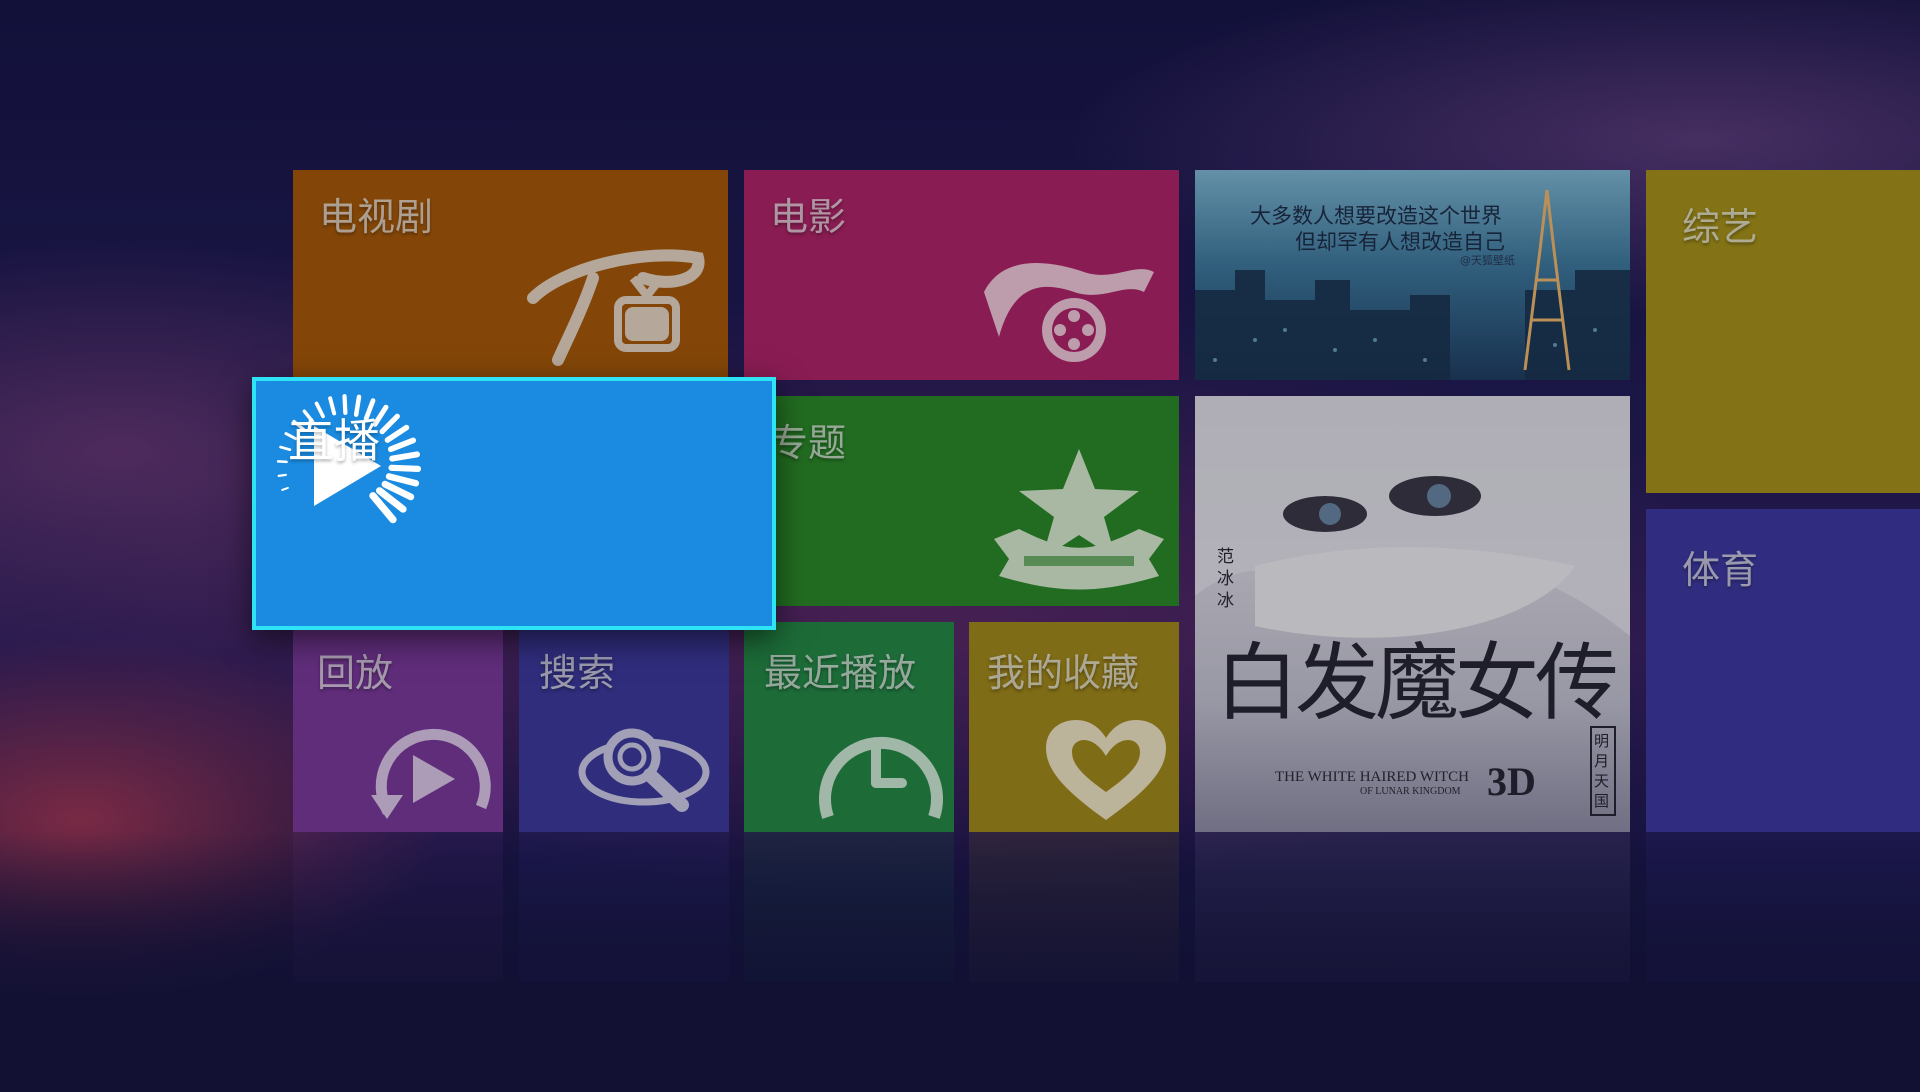  I want to click on search-icon, so click(644, 770).